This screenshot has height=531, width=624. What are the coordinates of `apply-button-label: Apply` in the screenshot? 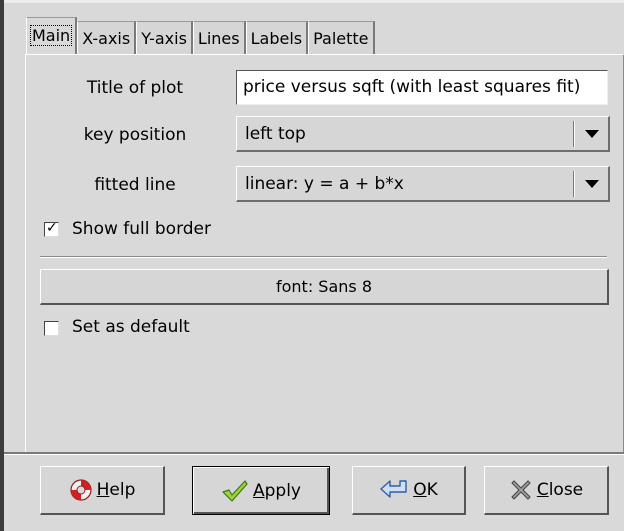 It's located at (276, 490).